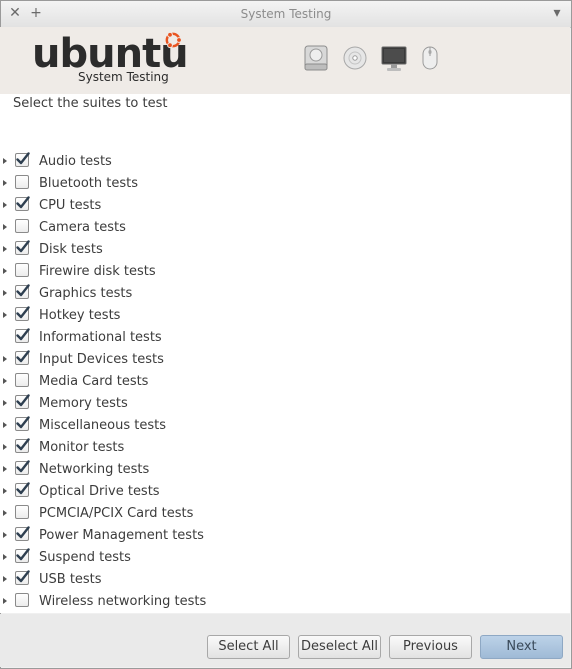 The width and height of the screenshot is (572, 669). I want to click on suite-label: Input Devices tests, so click(101, 359).